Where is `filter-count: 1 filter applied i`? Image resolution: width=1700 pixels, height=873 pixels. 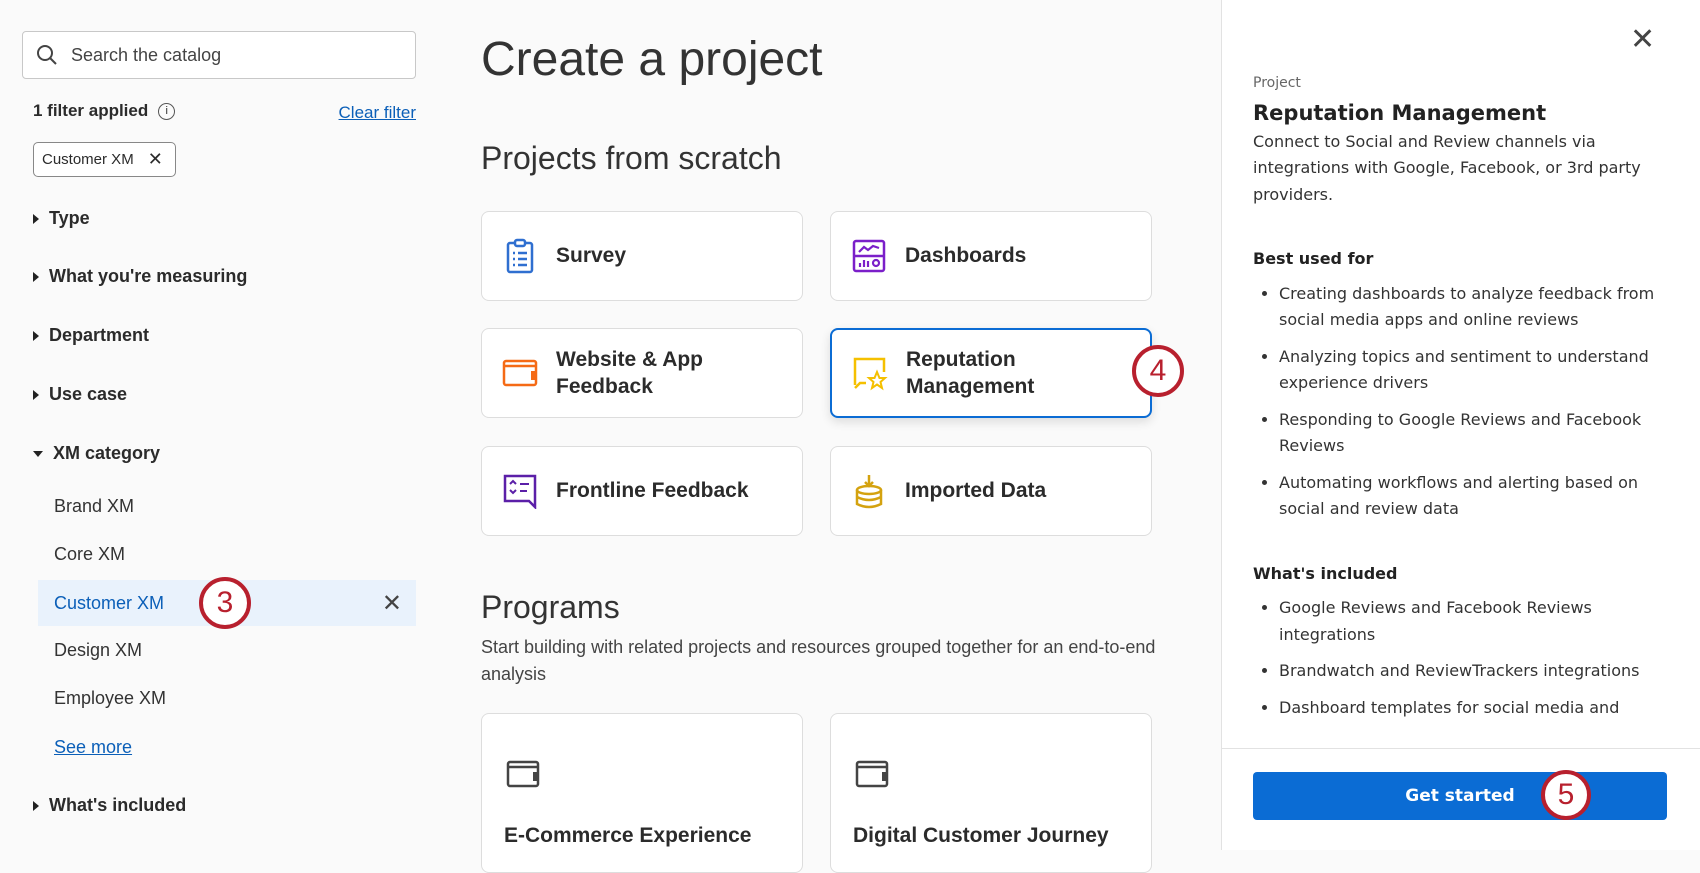
filter-count: 1 filter applied i is located at coordinates (104, 111).